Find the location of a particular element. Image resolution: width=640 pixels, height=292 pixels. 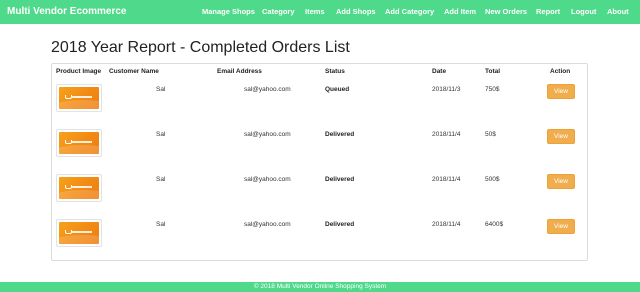

nav-manage-shops: Manage Shops is located at coordinates (228, 11).